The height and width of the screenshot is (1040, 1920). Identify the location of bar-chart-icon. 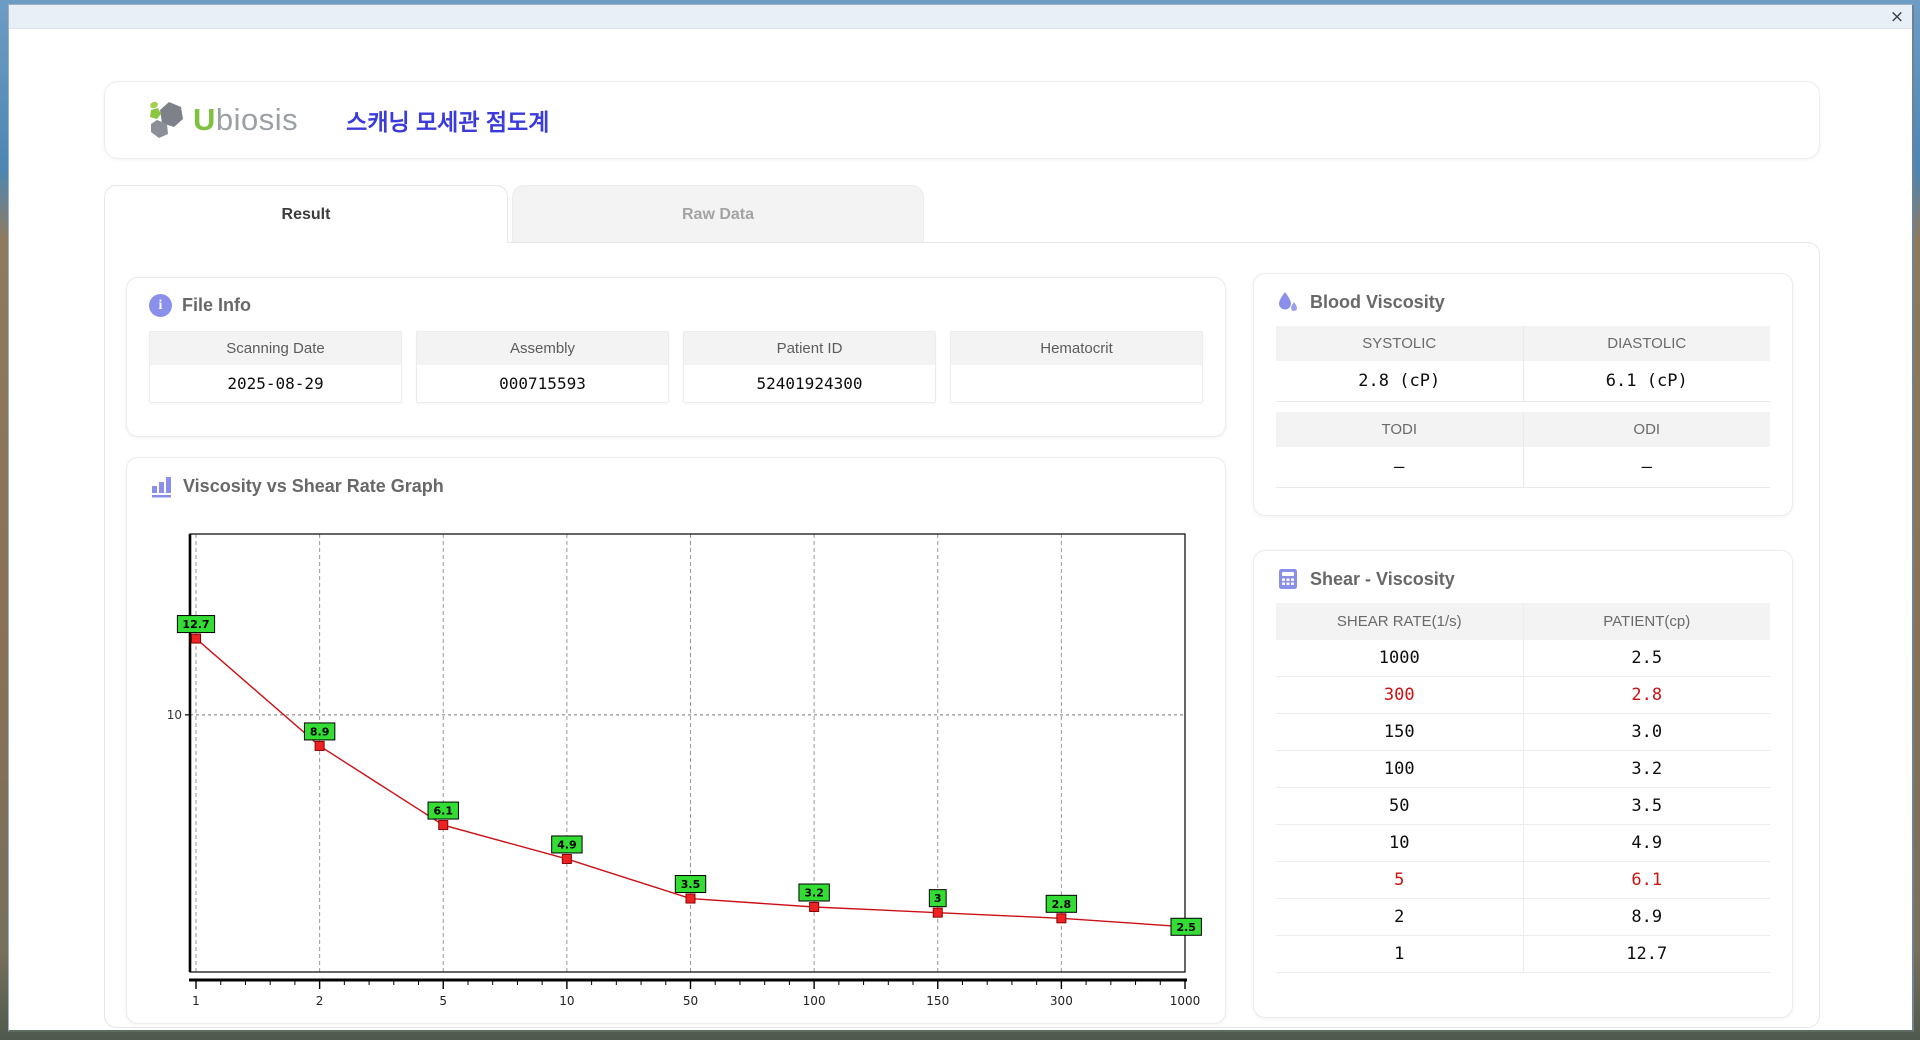
(161, 486).